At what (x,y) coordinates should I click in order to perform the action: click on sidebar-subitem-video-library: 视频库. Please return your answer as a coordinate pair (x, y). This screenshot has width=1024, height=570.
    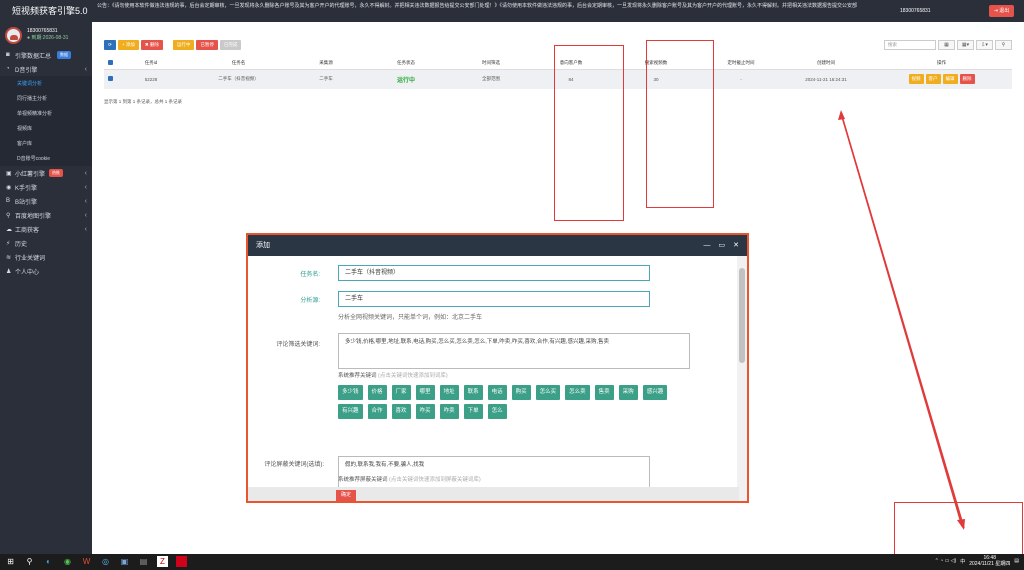
    Looking at the image, I should click on (46, 128).